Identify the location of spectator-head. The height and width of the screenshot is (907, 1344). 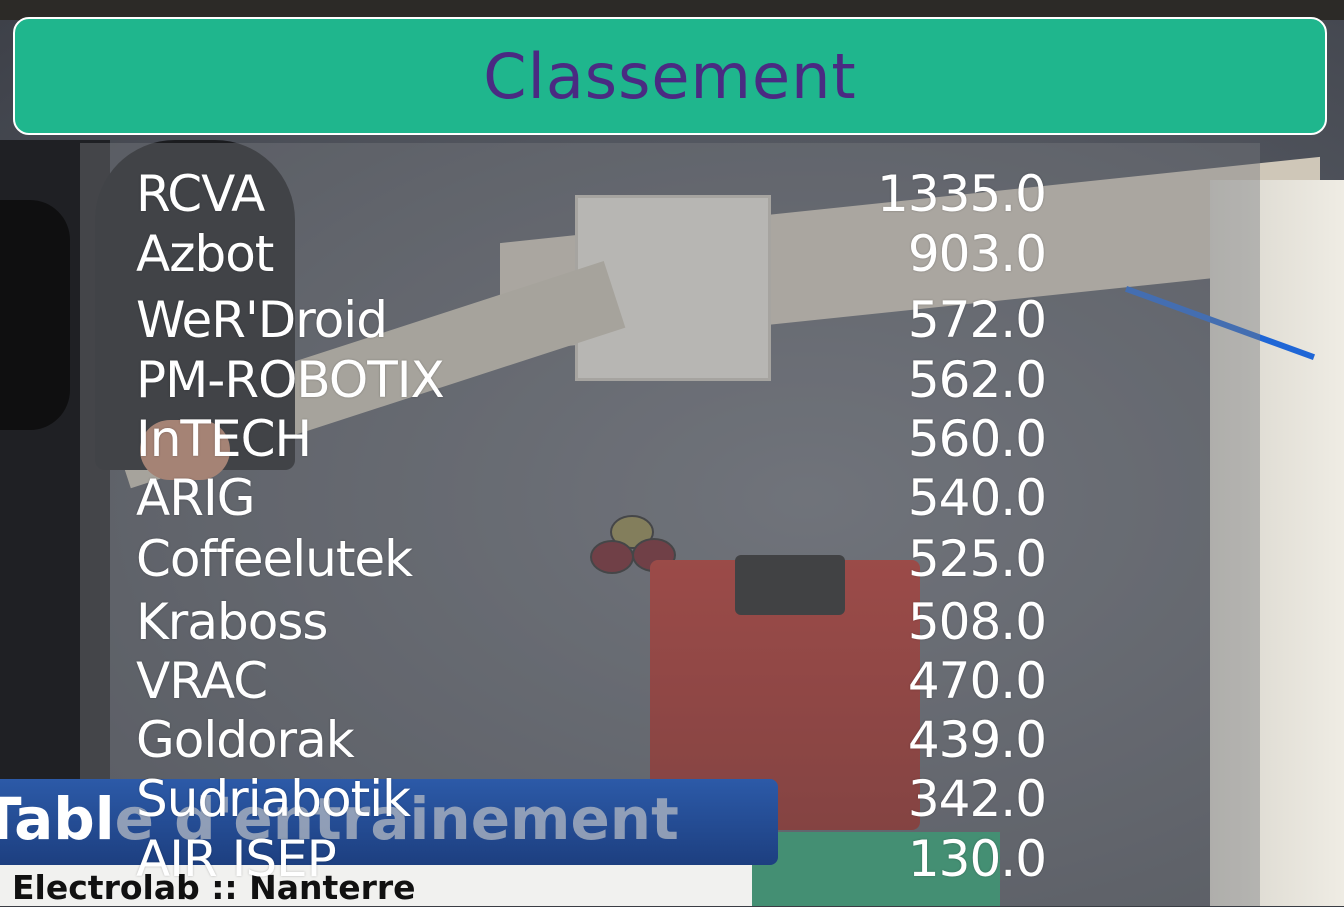
(35, 315).